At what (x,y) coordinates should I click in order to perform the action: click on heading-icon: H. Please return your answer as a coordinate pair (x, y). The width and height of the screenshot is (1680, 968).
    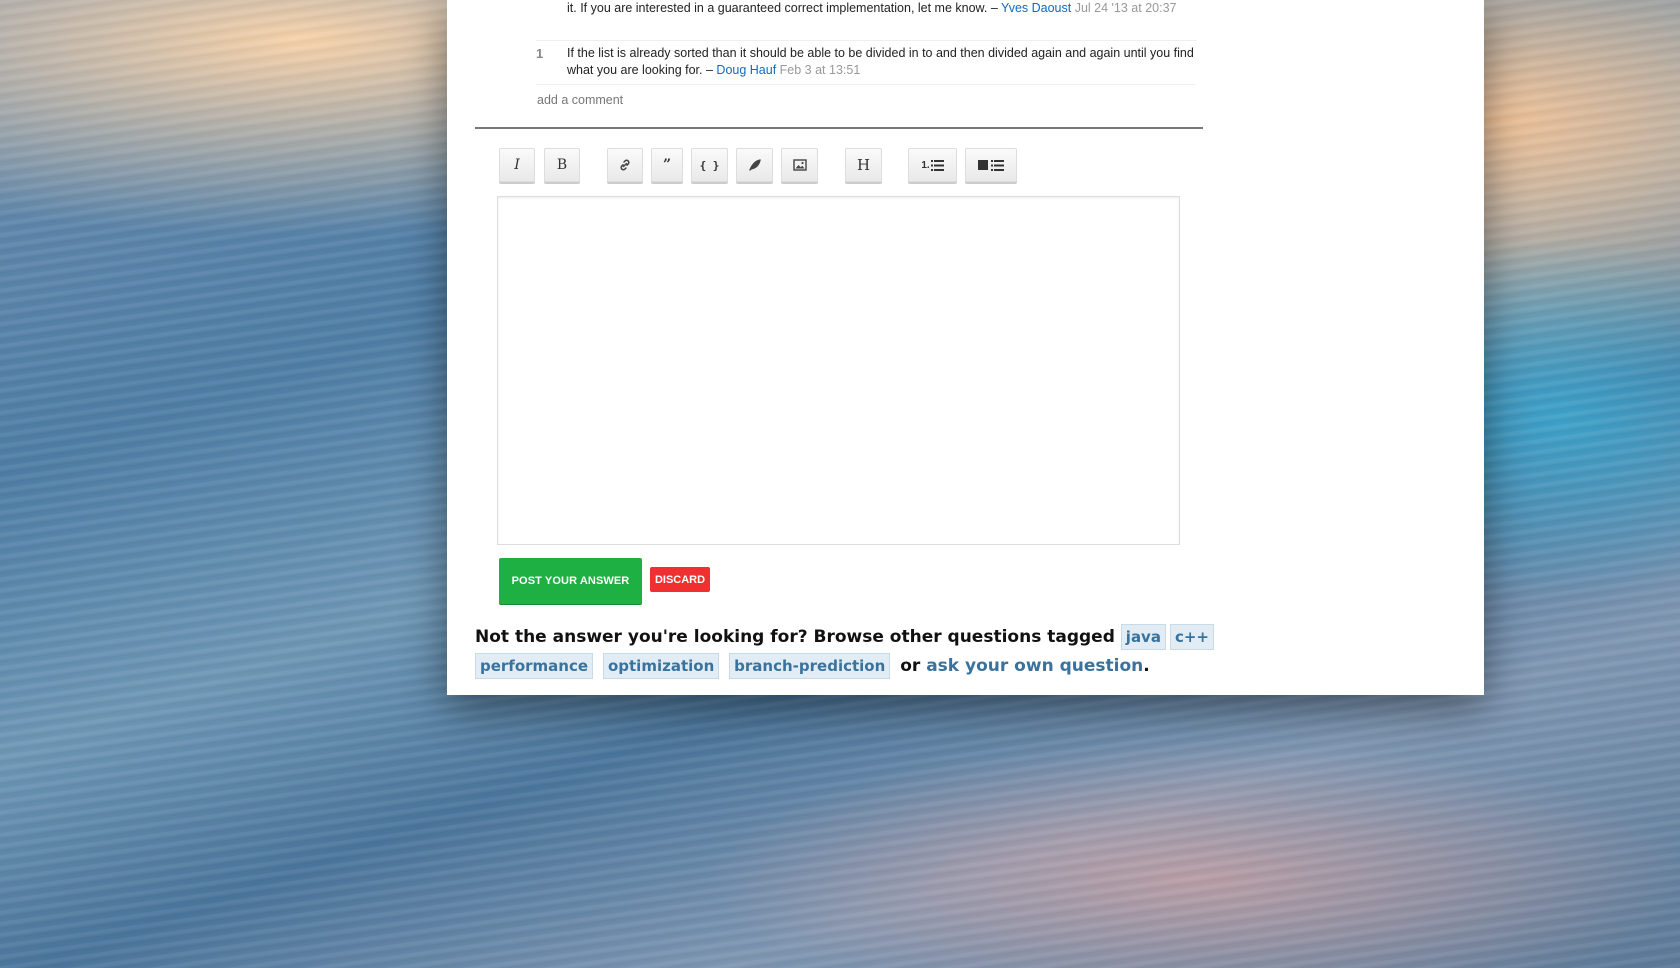
    Looking at the image, I should click on (863, 165).